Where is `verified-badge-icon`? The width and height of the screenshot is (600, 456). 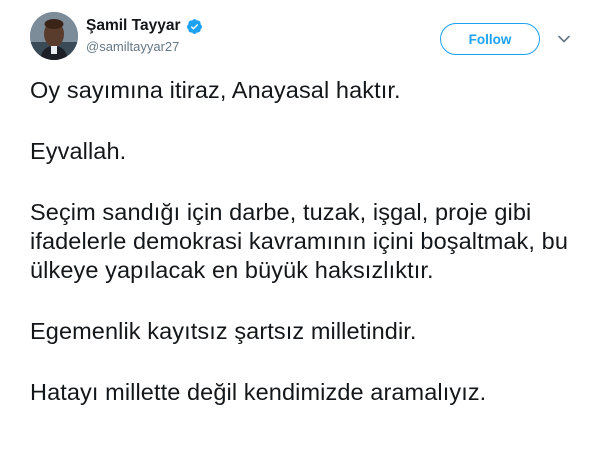
verified-badge-icon is located at coordinates (194, 26).